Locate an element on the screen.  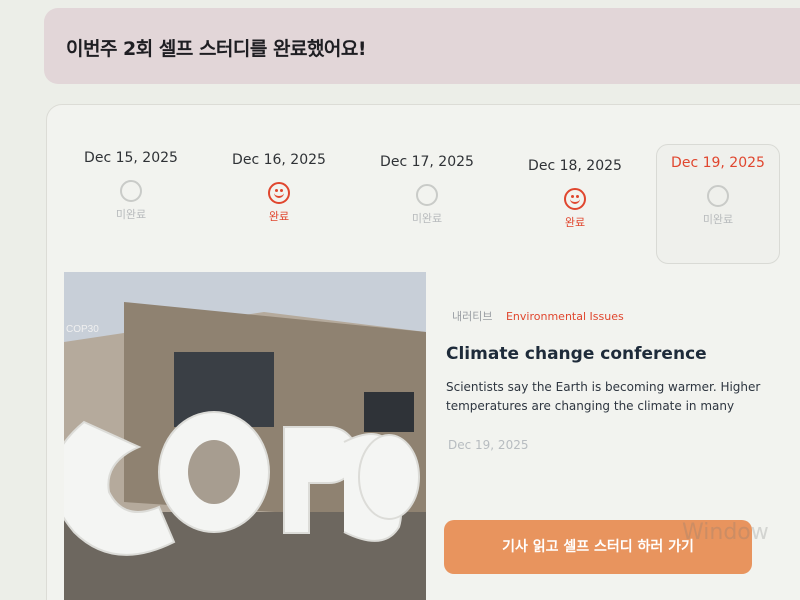
day-date: Dec 19, 2025 is located at coordinates (718, 163).